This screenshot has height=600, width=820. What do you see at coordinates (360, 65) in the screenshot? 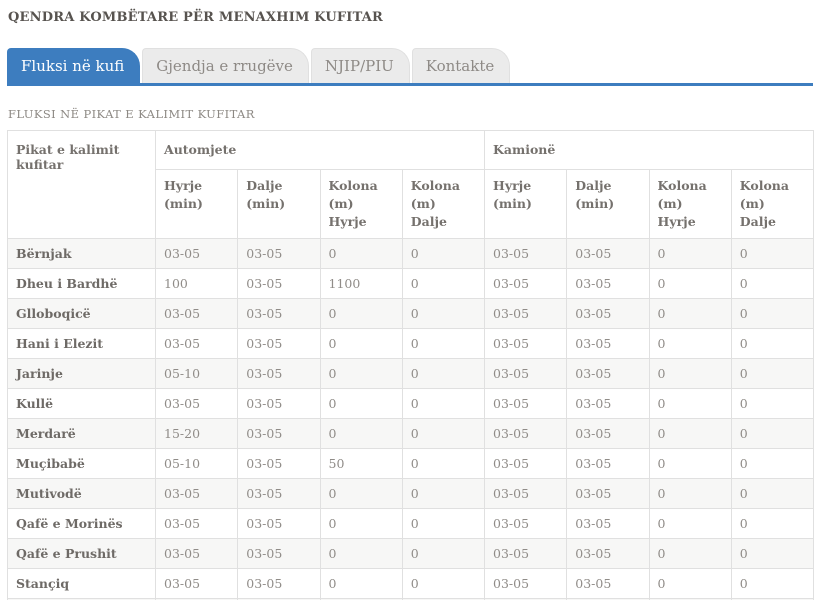
I see `tab-njip-piu: NJIP/PIU` at bounding box center [360, 65].